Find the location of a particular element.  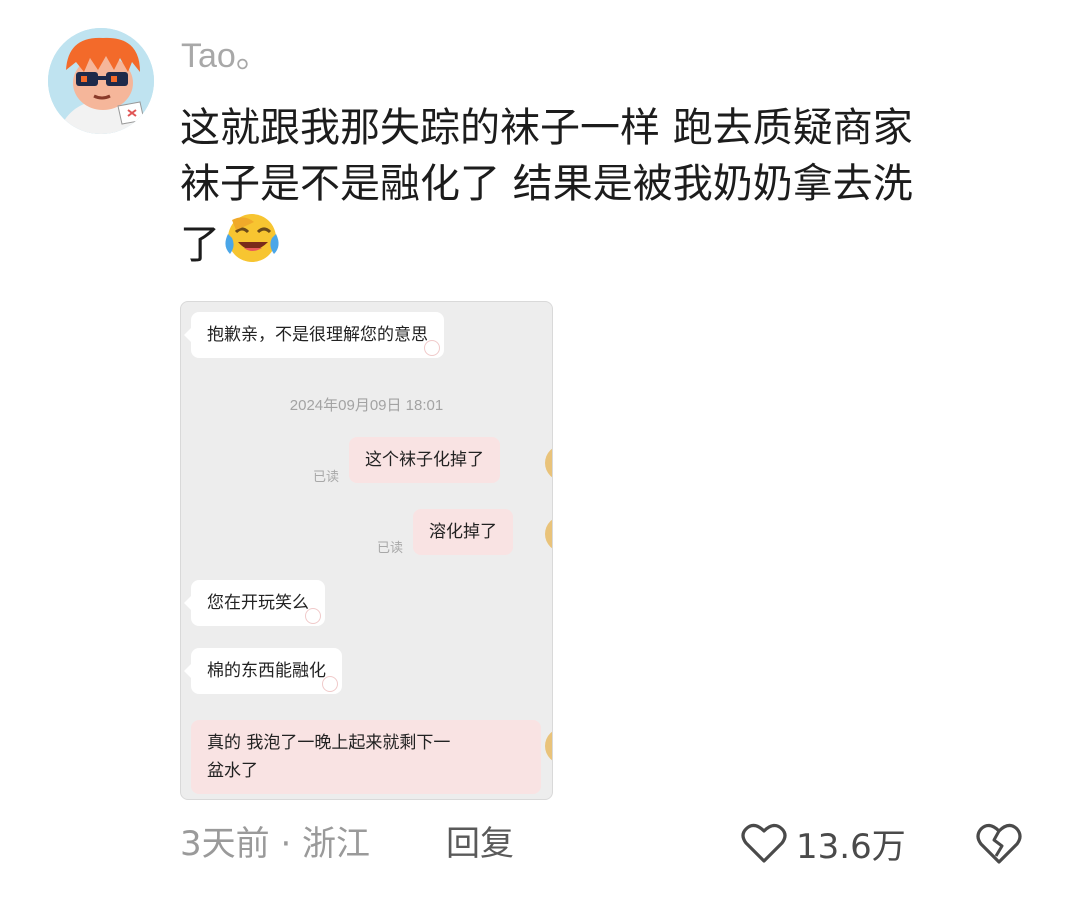

comment-line-text: 了 is located at coordinates (200, 245).